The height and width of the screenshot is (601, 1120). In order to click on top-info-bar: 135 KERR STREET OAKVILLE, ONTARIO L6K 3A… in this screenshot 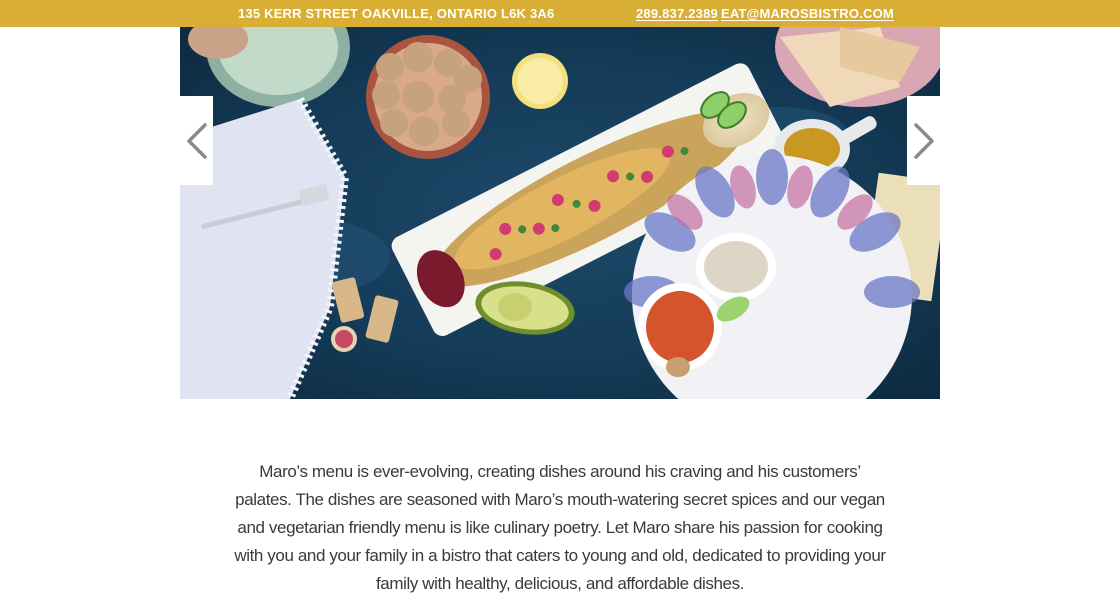, I will do `click(560, 13)`.